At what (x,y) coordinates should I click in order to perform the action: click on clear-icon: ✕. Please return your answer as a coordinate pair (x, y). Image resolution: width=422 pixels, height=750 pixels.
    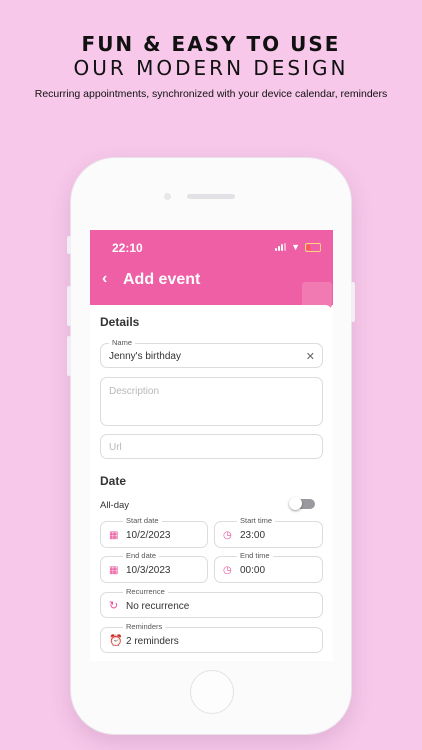
    Looking at the image, I should click on (310, 356).